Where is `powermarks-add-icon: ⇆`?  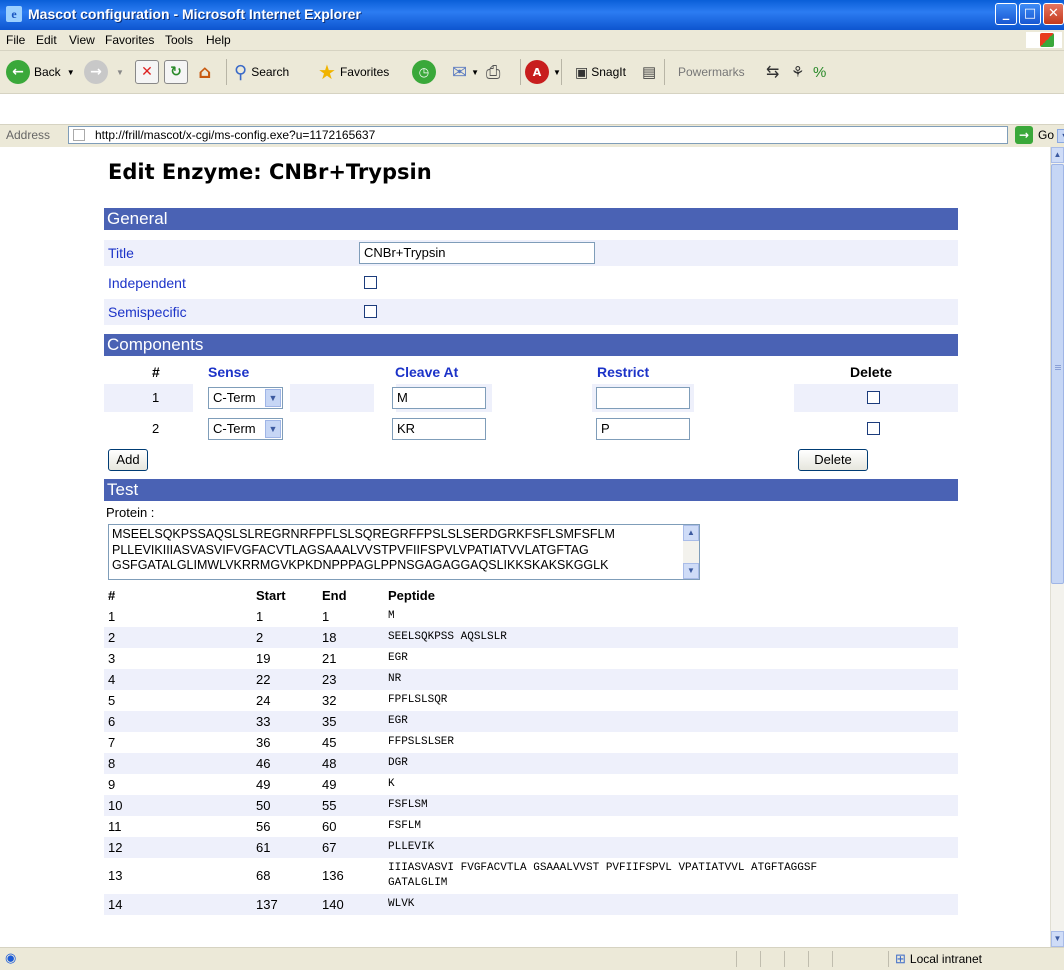
powermarks-add-icon: ⇆ is located at coordinates (773, 72).